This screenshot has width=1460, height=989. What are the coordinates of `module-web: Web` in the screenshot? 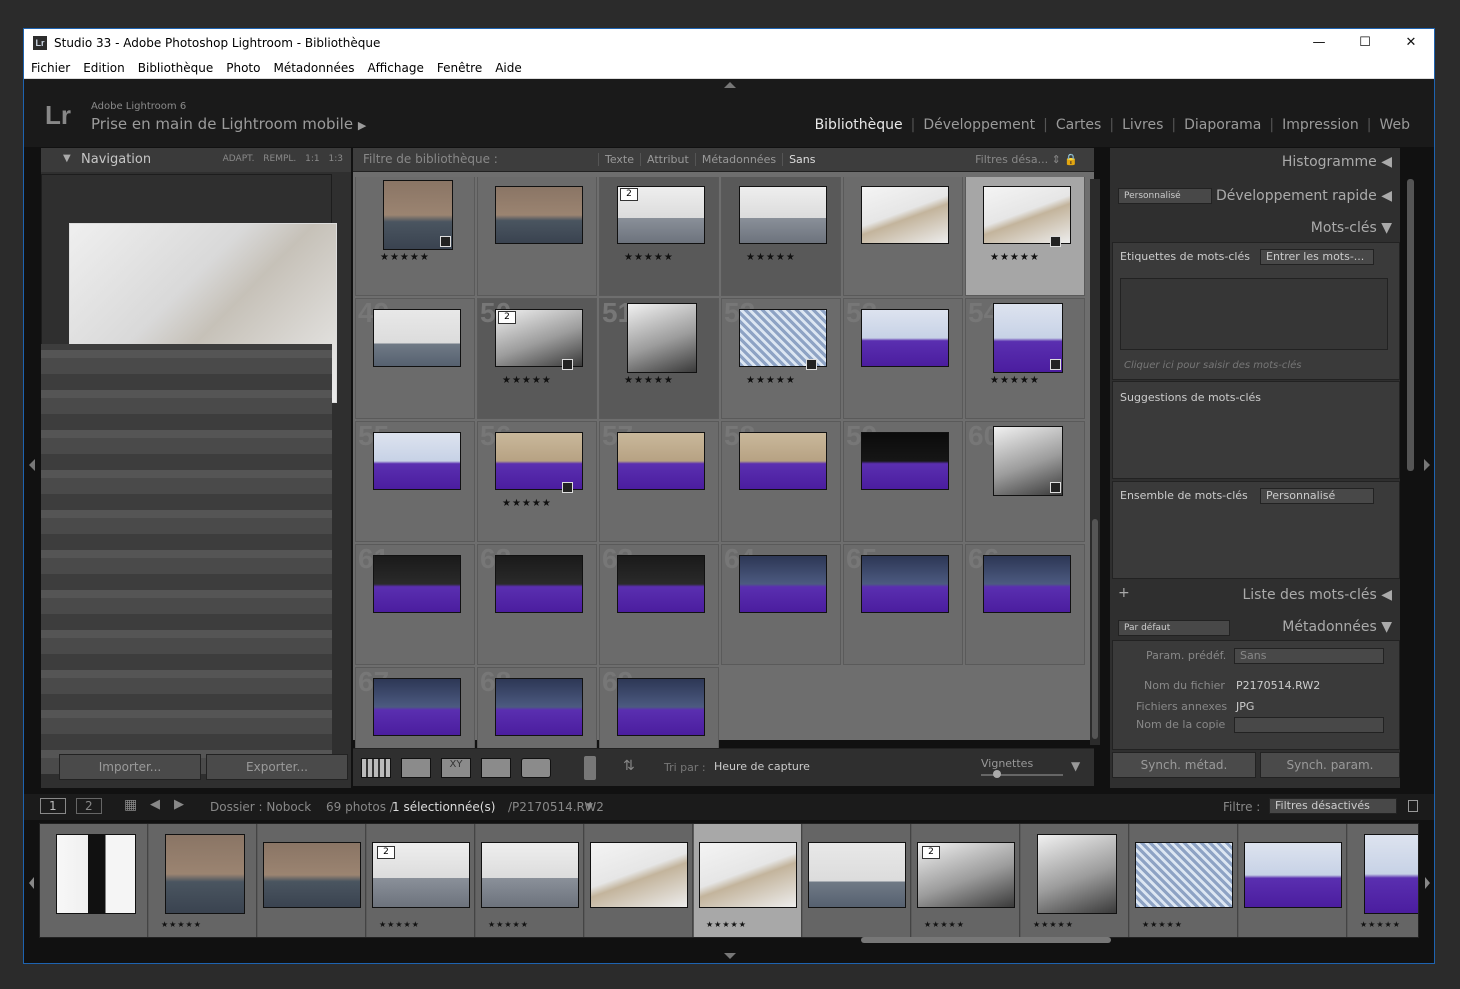 It's located at (1394, 125).